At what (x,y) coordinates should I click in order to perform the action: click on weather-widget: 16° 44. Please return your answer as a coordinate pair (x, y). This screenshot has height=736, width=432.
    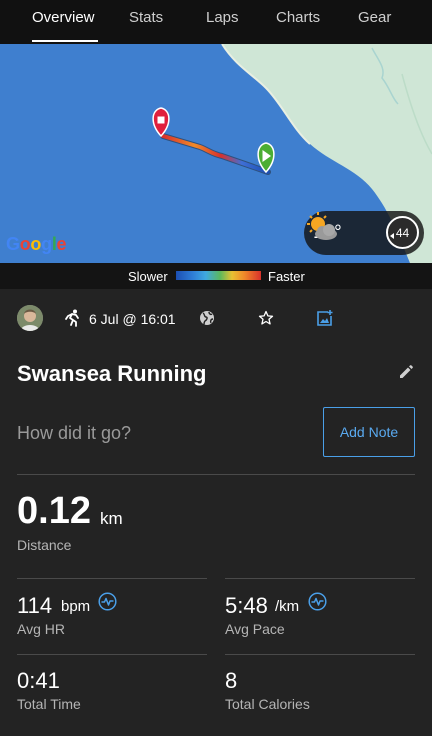
    Looking at the image, I should click on (364, 233).